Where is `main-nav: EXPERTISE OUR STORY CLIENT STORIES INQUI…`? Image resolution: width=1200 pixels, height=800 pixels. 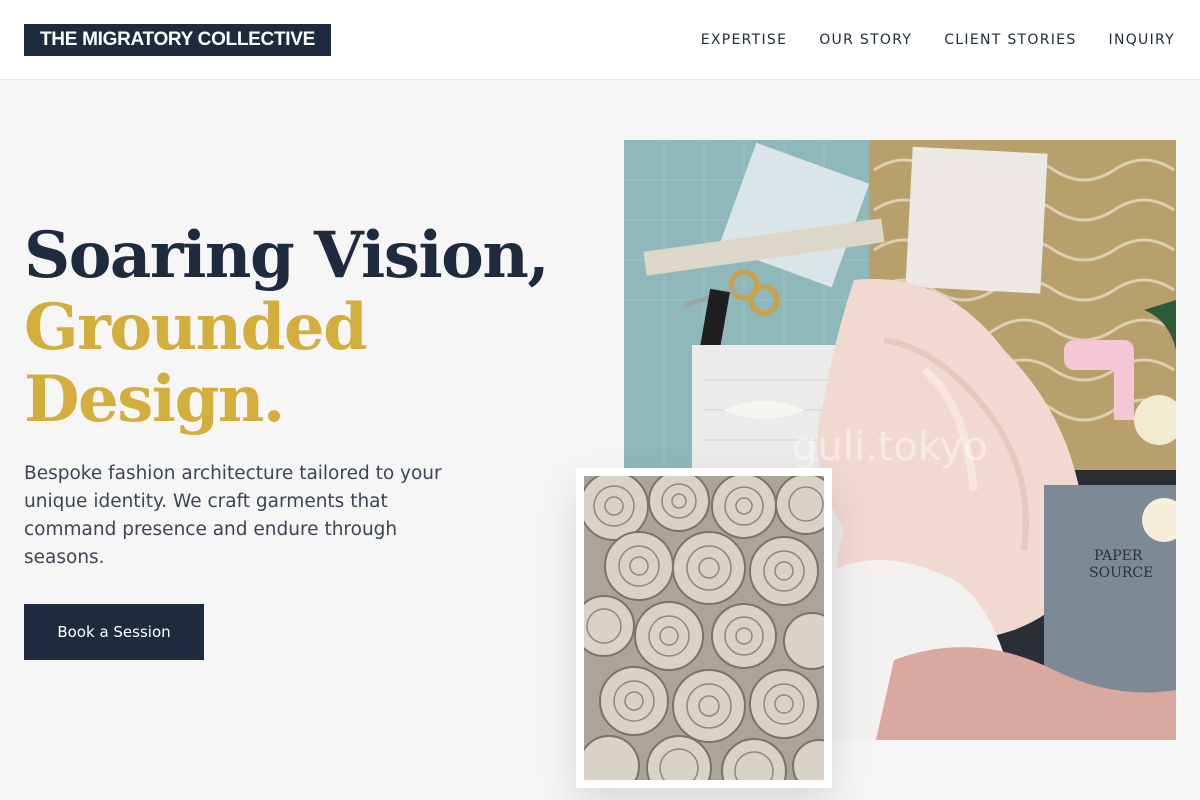
main-nav: EXPERTISE OUR STORY CLIENT STORIES INQUI… is located at coordinates (938, 40).